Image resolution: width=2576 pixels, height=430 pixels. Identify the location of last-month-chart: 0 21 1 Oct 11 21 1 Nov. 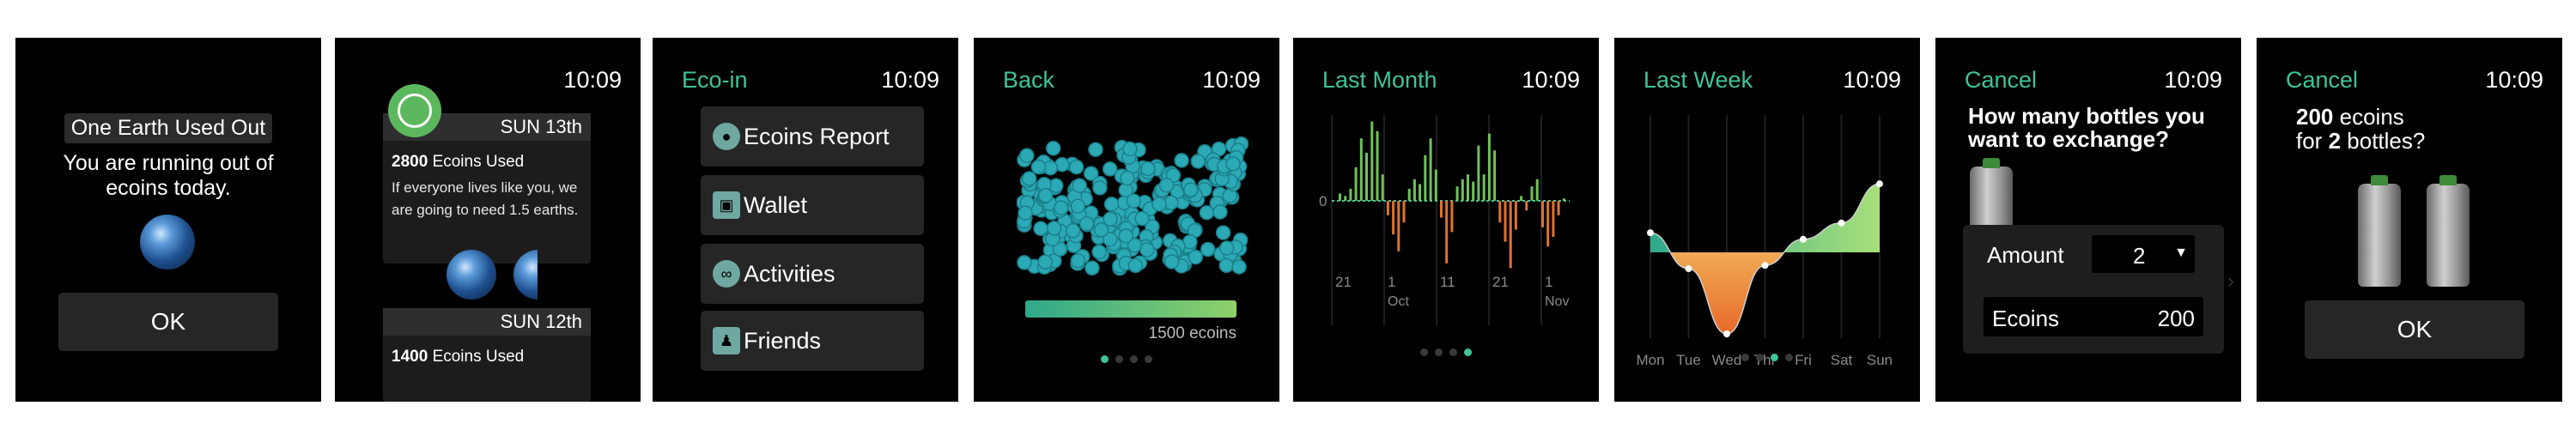
(1444, 220).